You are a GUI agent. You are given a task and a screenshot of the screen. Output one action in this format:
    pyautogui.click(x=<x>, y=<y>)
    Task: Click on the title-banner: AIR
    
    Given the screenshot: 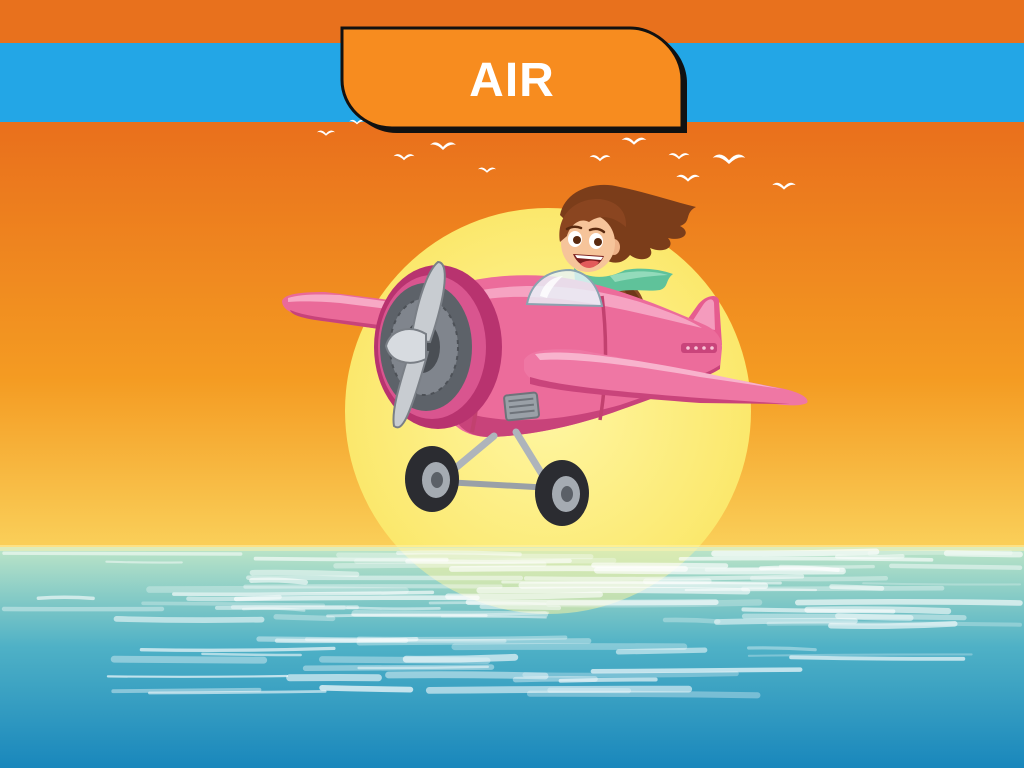 What is the action you would take?
    pyautogui.click(x=513, y=79)
    